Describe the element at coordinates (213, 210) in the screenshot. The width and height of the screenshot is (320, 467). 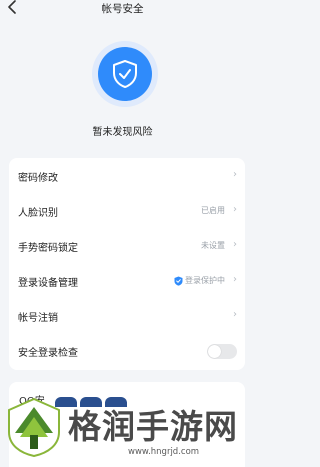
I see `settings-row-value: 已启用` at that location.